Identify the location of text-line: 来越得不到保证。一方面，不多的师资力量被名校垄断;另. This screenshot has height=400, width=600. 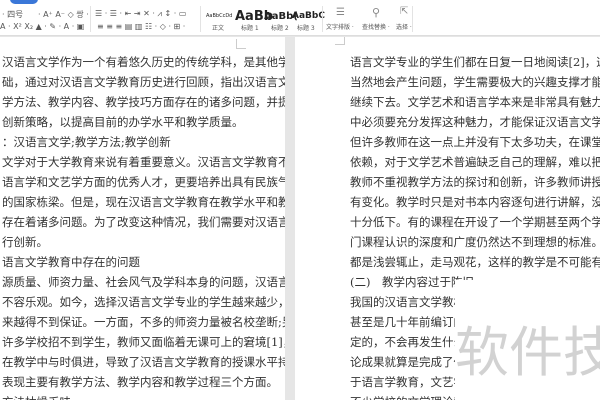
(143, 322).